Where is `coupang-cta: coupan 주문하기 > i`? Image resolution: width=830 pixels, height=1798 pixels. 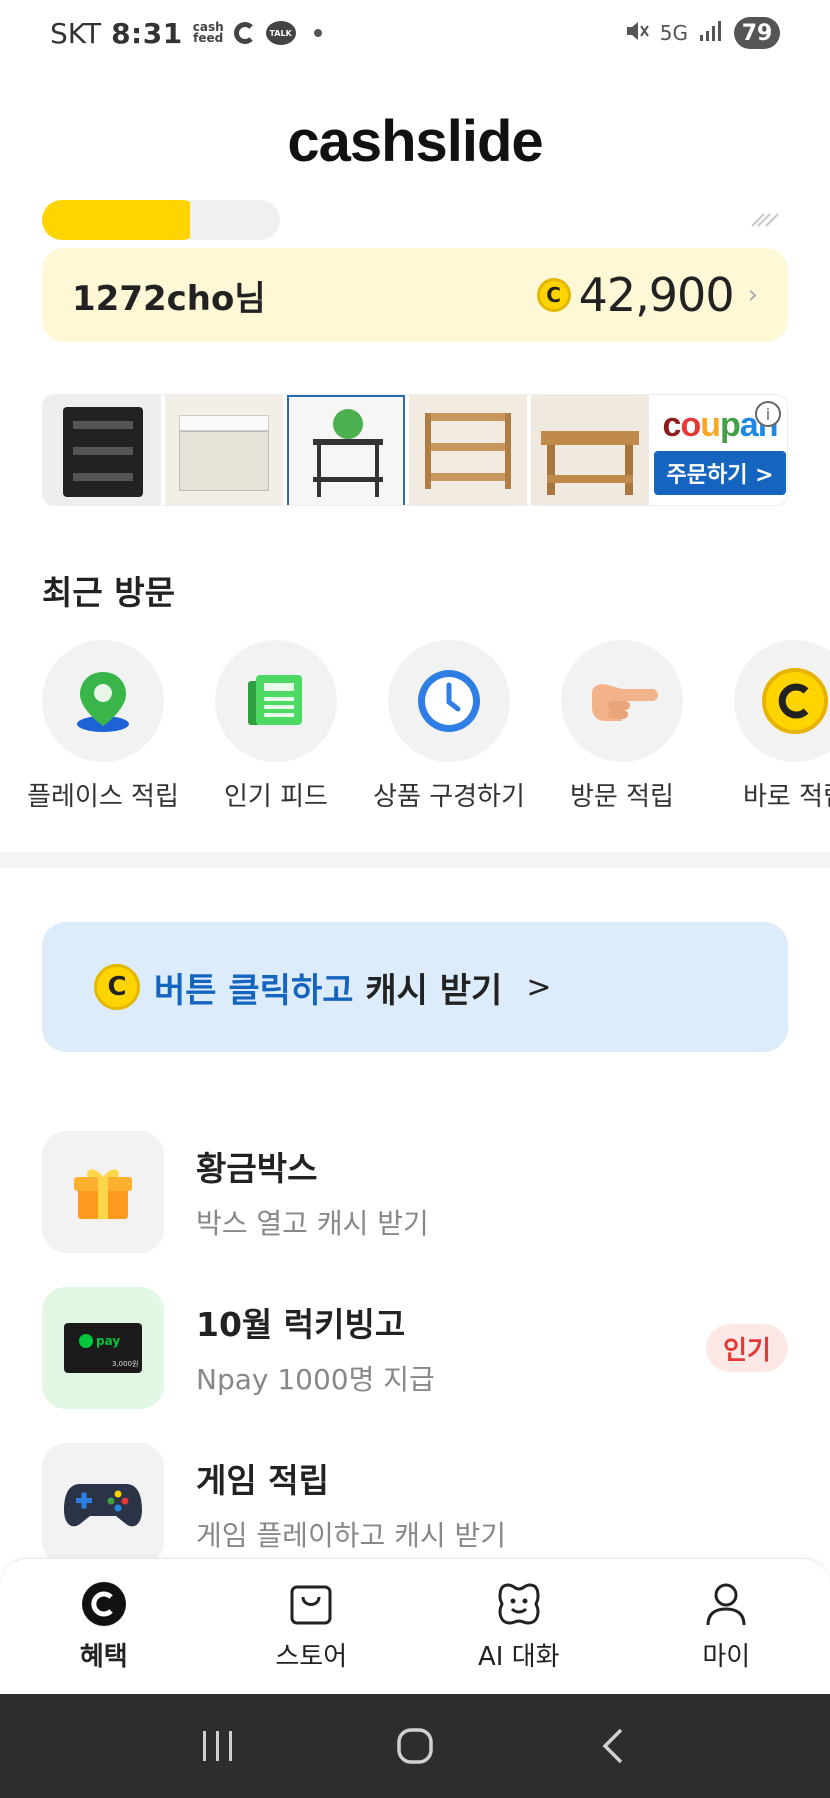
coupang-cta: coupan 주문하기 > i is located at coordinates (720, 450).